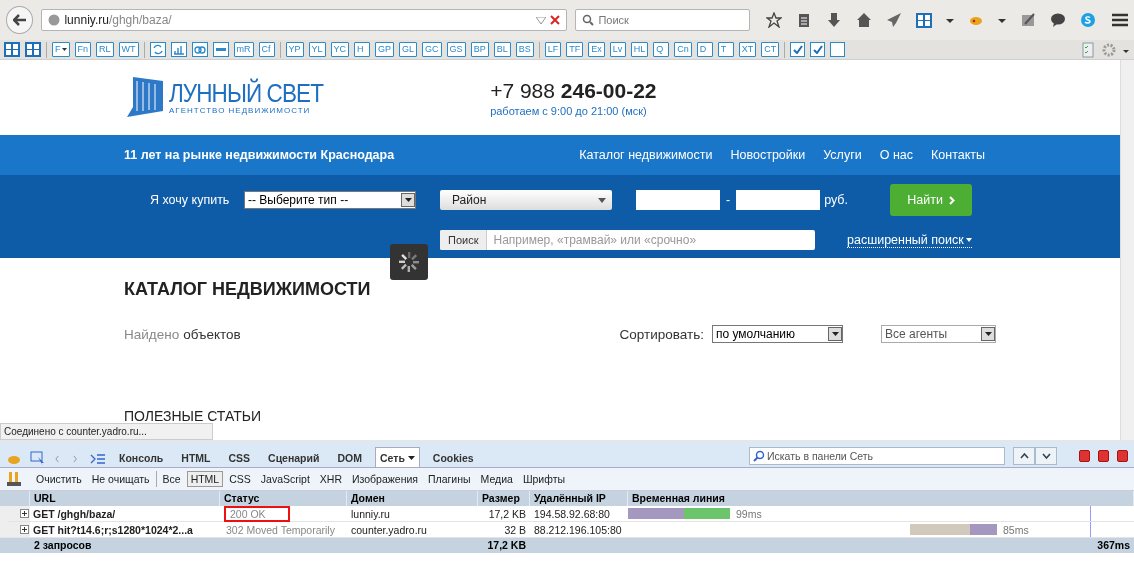 The height and width of the screenshot is (562, 1134). What do you see at coordinates (502, 49) in the screenshot?
I see `toolbar-button: BL` at bounding box center [502, 49].